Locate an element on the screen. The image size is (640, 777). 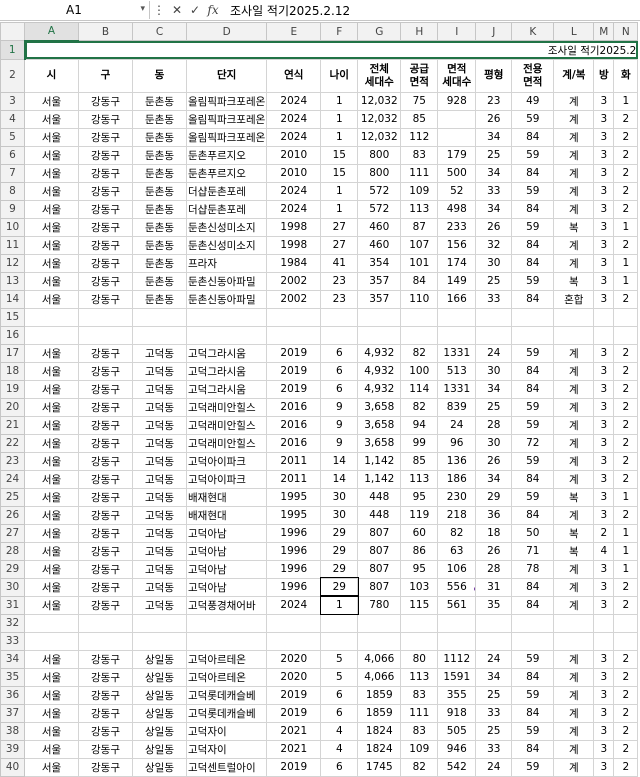
table-cell: 780 is located at coordinates (379, 605).